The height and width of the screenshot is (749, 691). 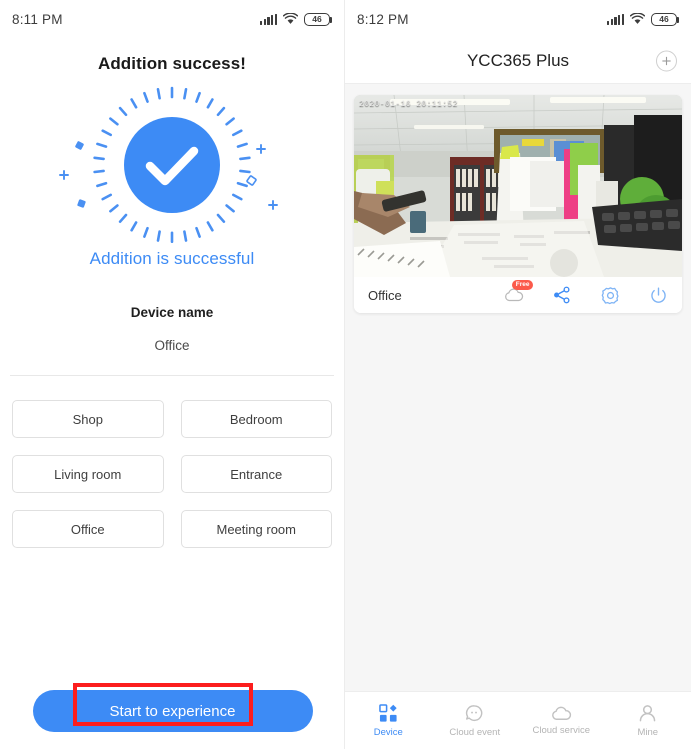 I want to click on room-preset-meeting-room: Meeting room, so click(x=256, y=529).